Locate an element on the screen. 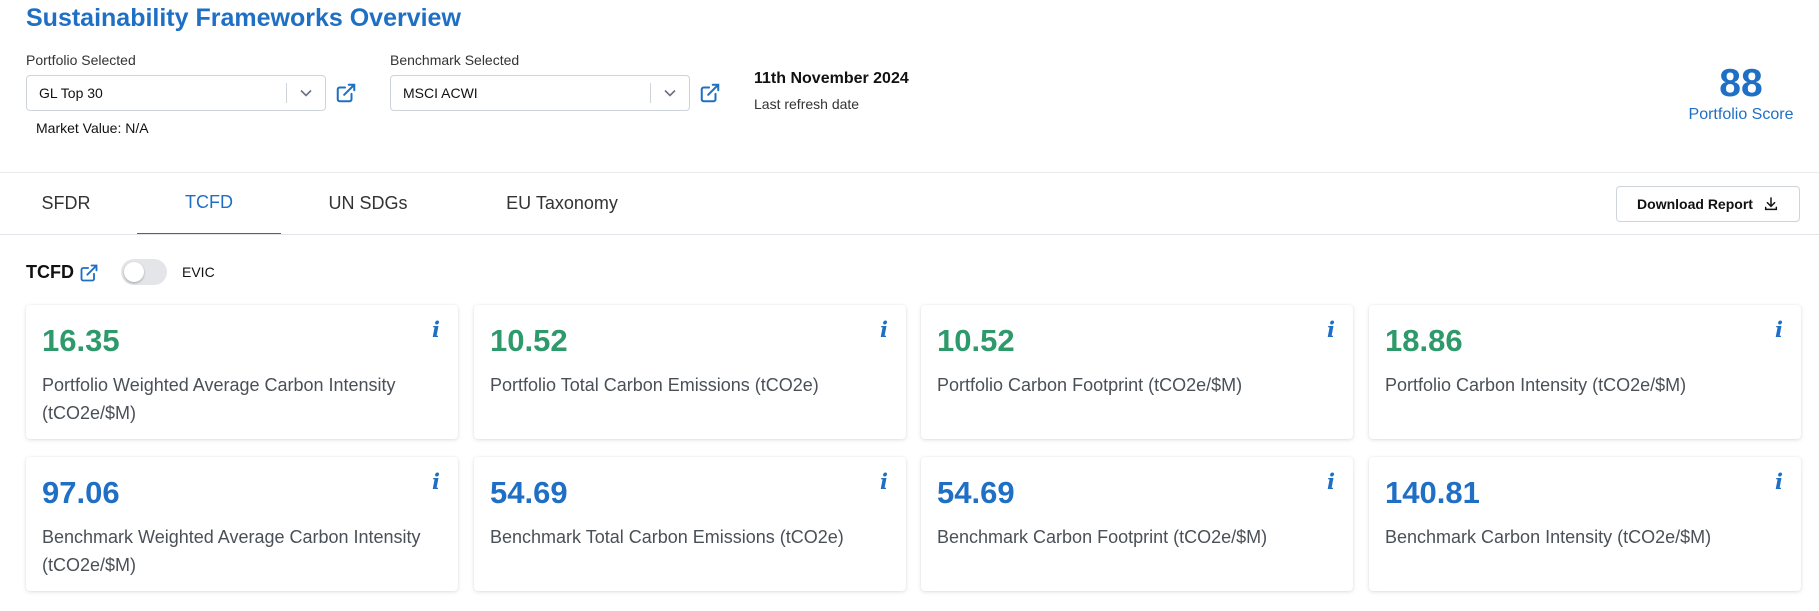 The height and width of the screenshot is (611, 1819). metric-value: 97.06 is located at coordinates (81, 492).